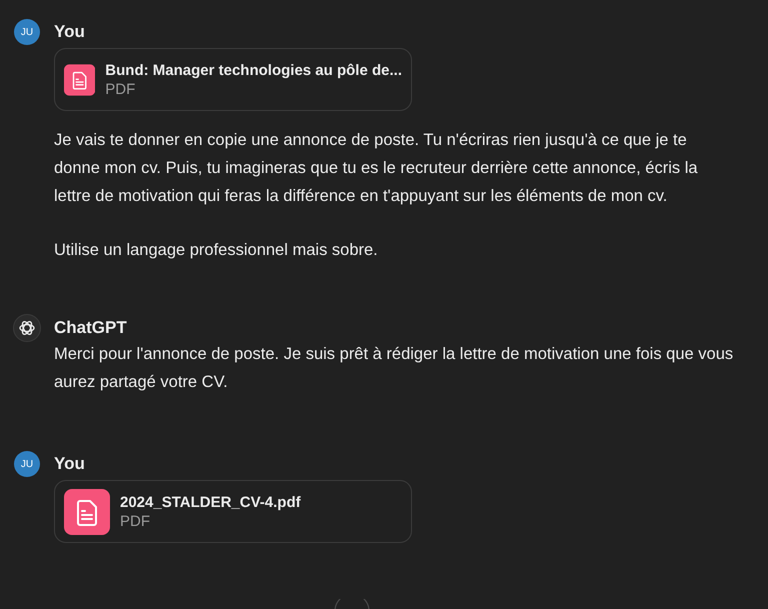  I want to click on file-attachment: 2024_STALDER_CV-4.pdf PDF, so click(233, 511).